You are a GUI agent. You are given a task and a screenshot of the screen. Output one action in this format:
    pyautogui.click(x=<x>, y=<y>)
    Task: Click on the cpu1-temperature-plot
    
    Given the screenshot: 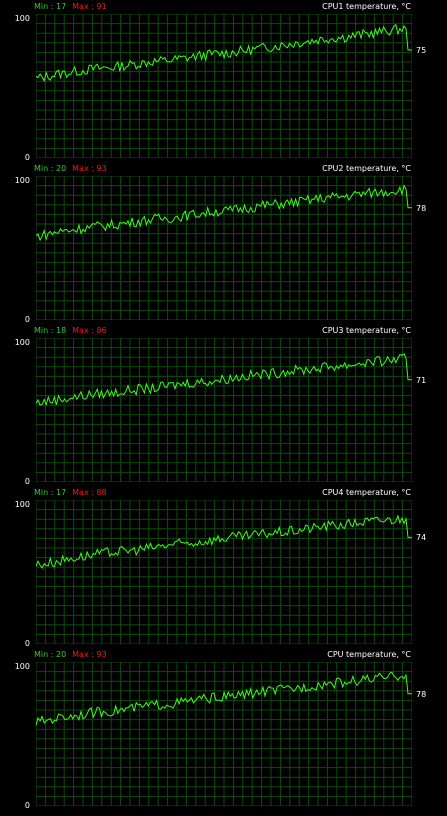 What is the action you would take?
    pyautogui.click(x=224, y=86)
    